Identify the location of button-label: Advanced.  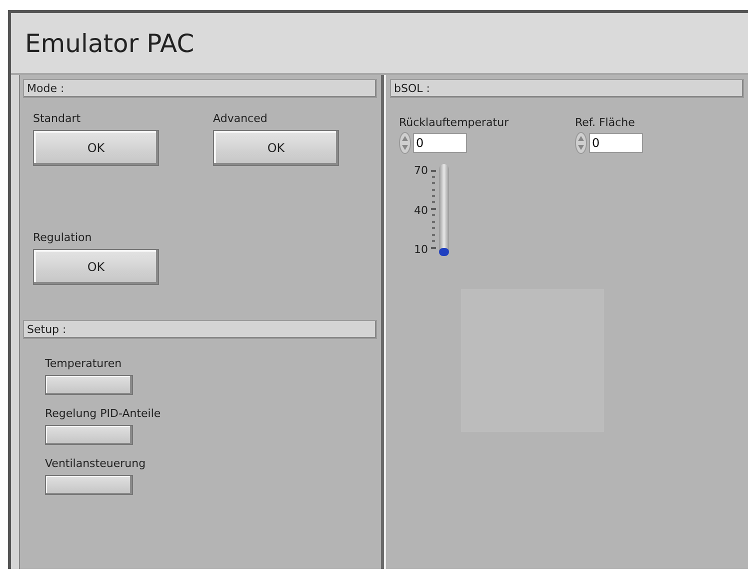
(240, 118).